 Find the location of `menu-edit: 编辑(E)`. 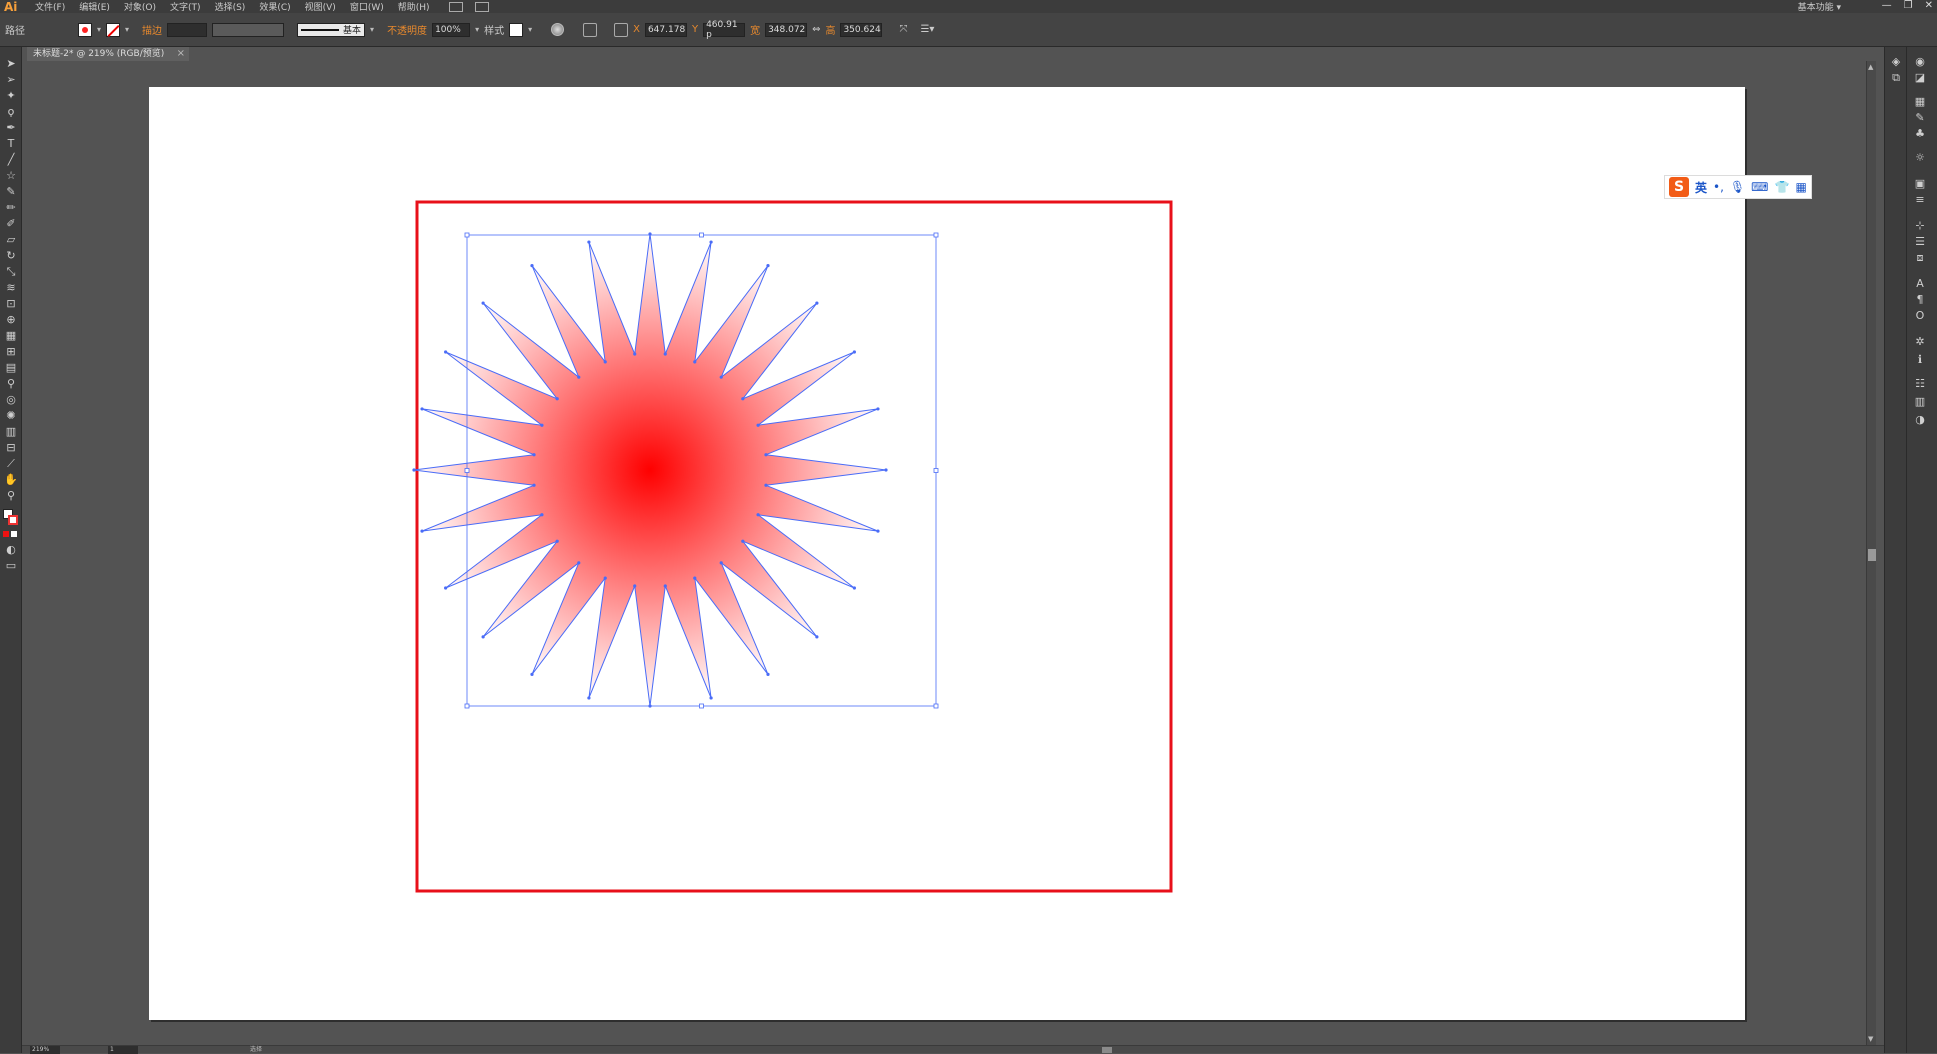

menu-edit: 编辑(E) is located at coordinates (94, 6).